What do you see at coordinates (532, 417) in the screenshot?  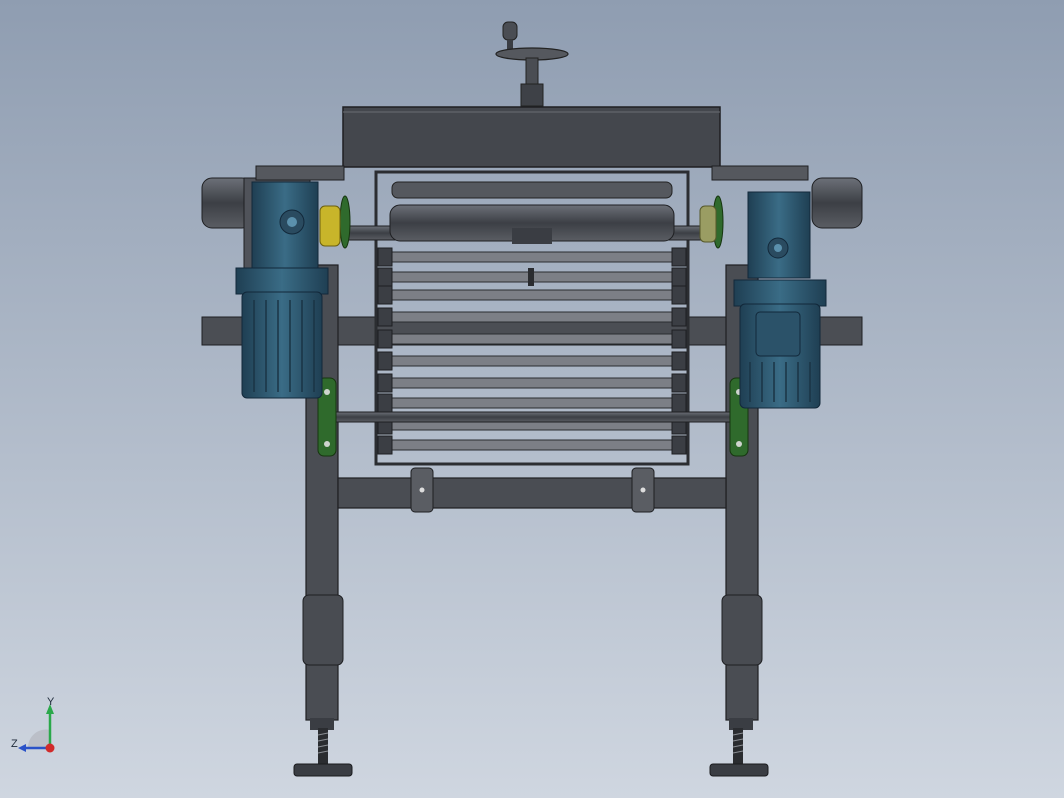 I see `lower-shaft` at bounding box center [532, 417].